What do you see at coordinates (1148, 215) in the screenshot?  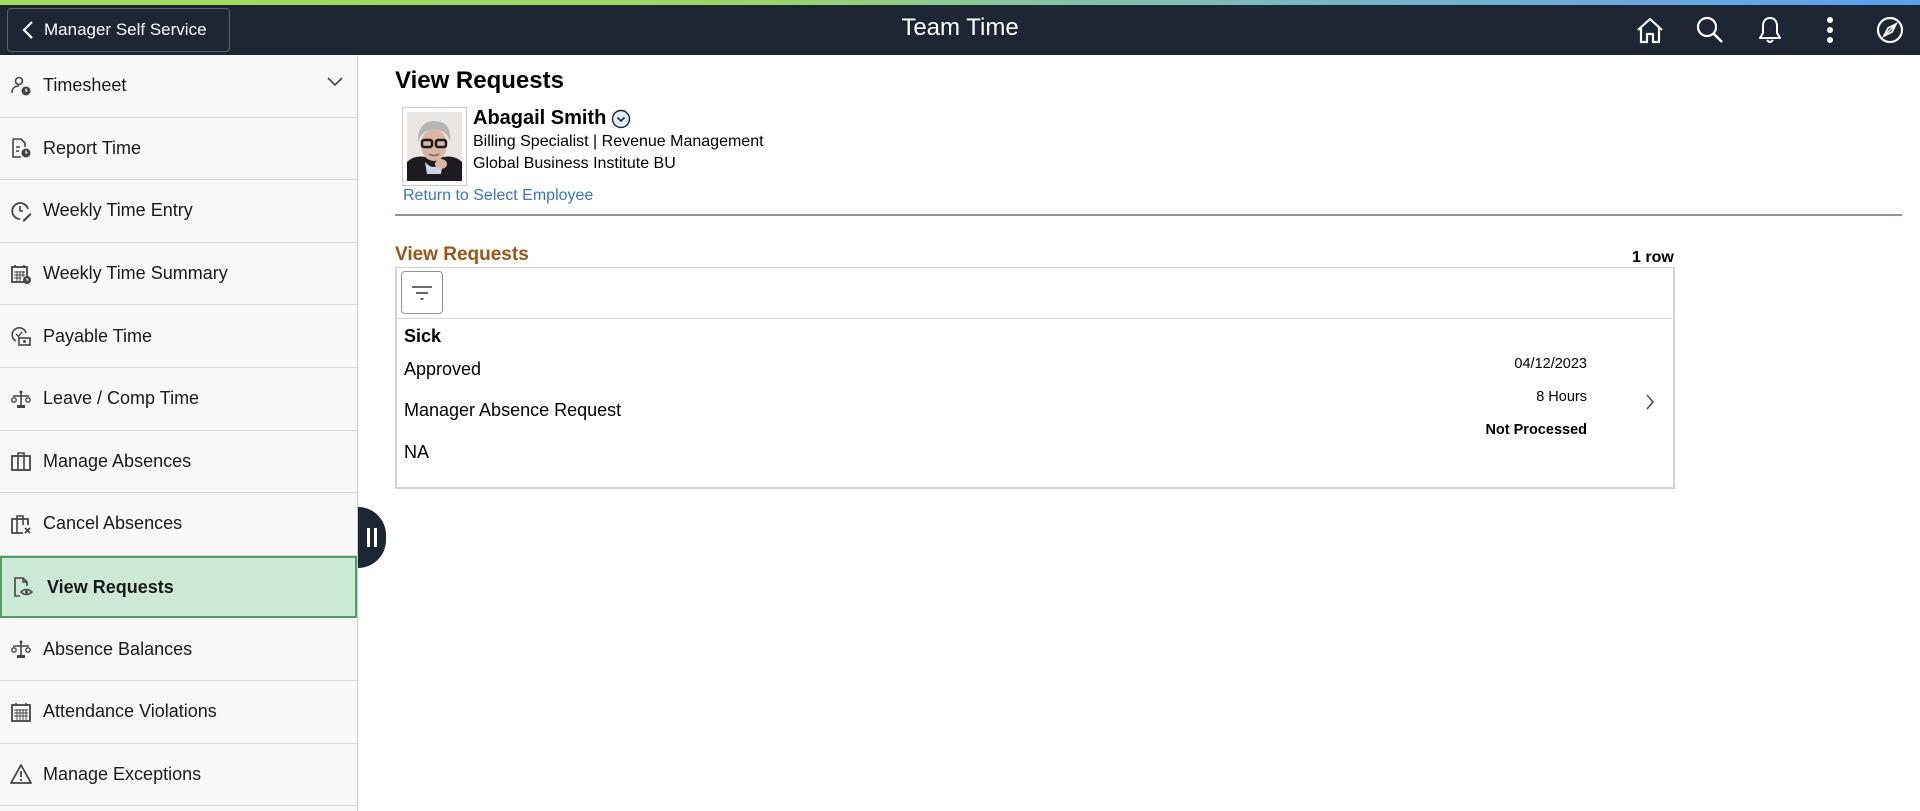 I see `section-divider` at bounding box center [1148, 215].